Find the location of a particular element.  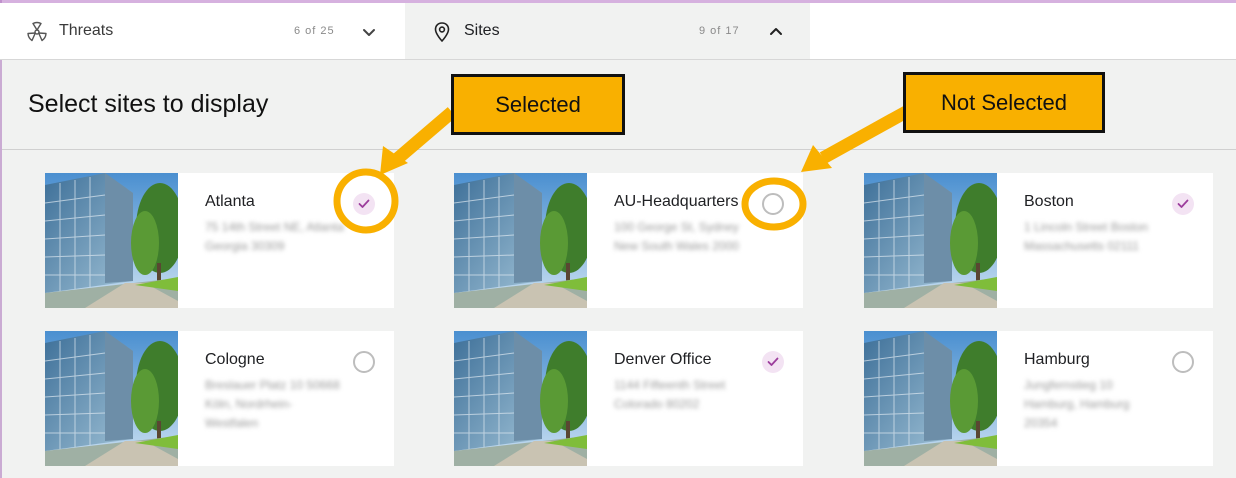

panel-title: Select sites to display is located at coordinates (148, 104).